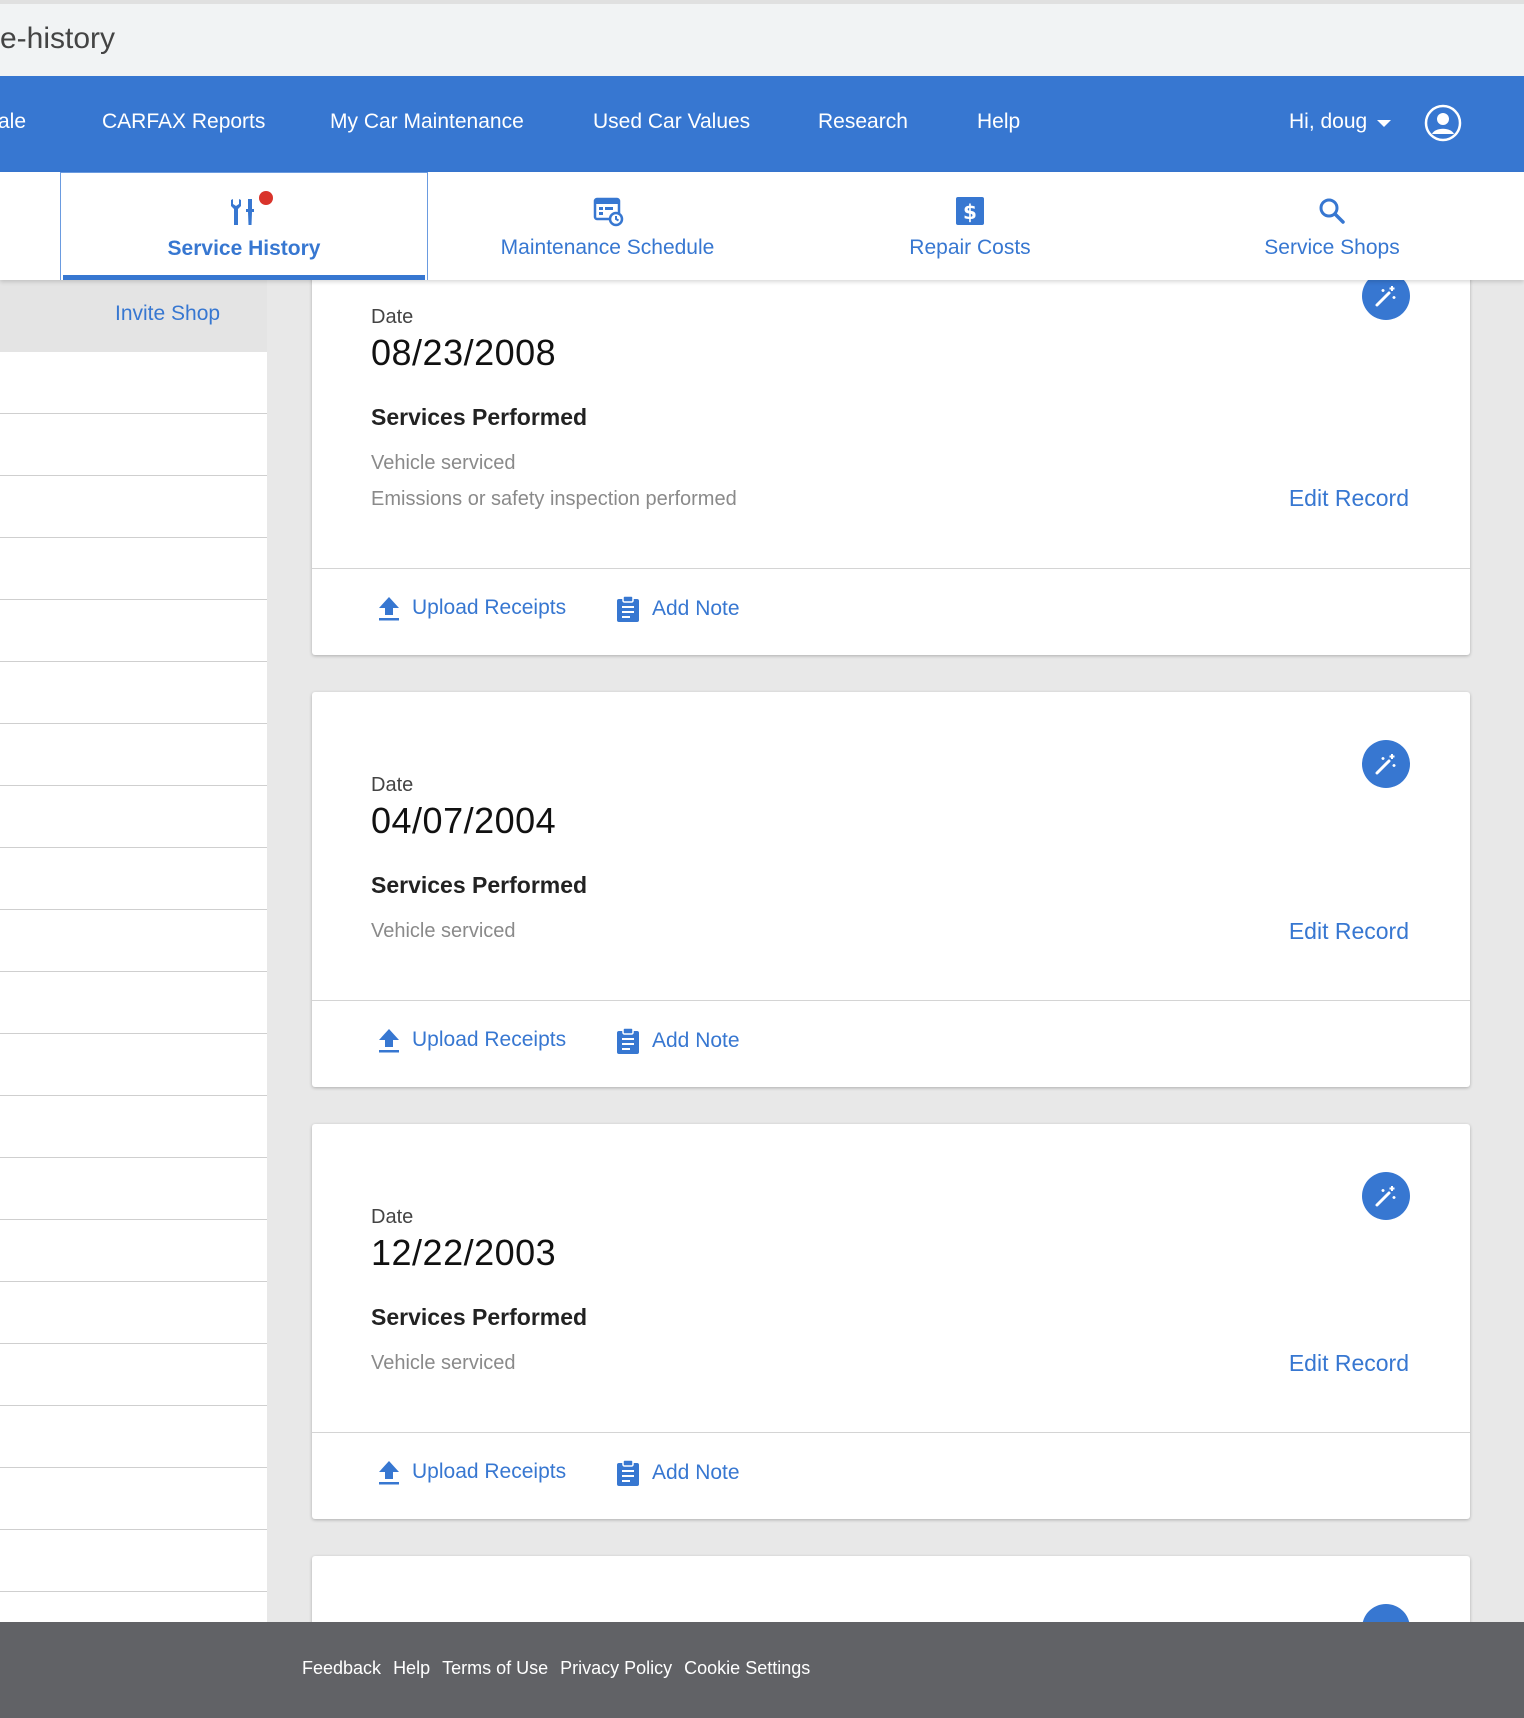 The height and width of the screenshot is (1718, 1524). I want to click on sidebar: Invite Shop, so click(133, 951).